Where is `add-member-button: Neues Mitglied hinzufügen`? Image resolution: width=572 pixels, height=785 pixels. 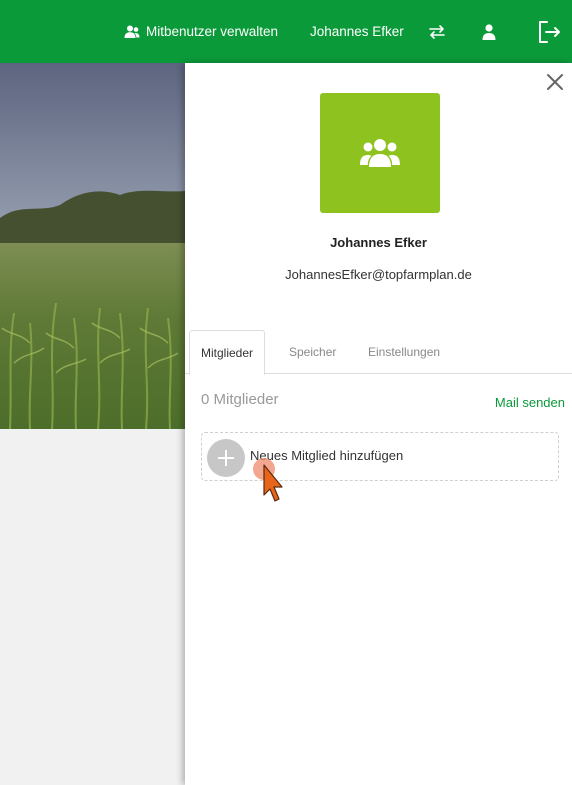 add-member-button: Neues Mitglied hinzufügen is located at coordinates (380, 456).